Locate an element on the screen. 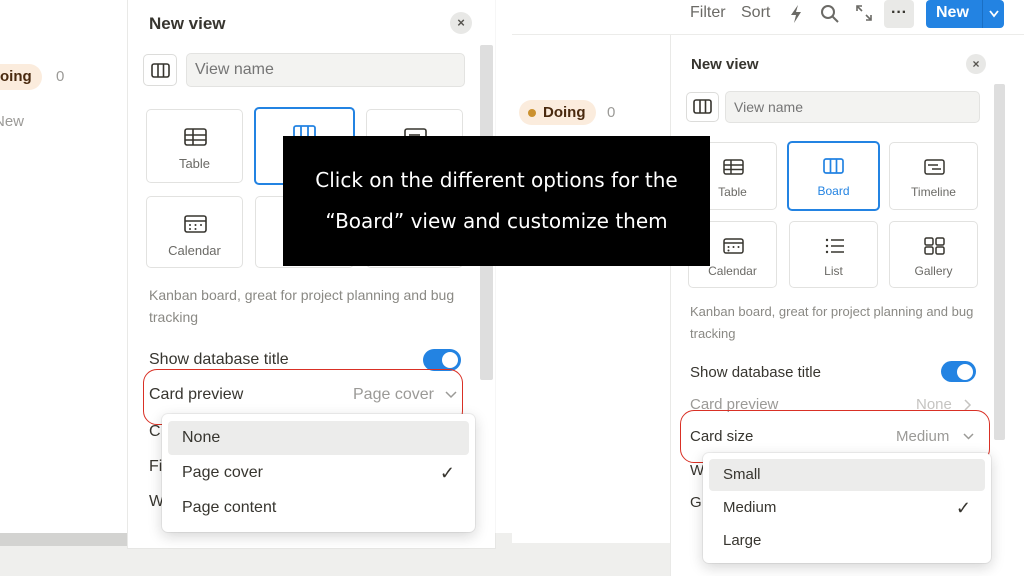 Image resolution: width=1024 pixels, height=576 pixels. menu-item-page-content: Page content is located at coordinates (318, 508).